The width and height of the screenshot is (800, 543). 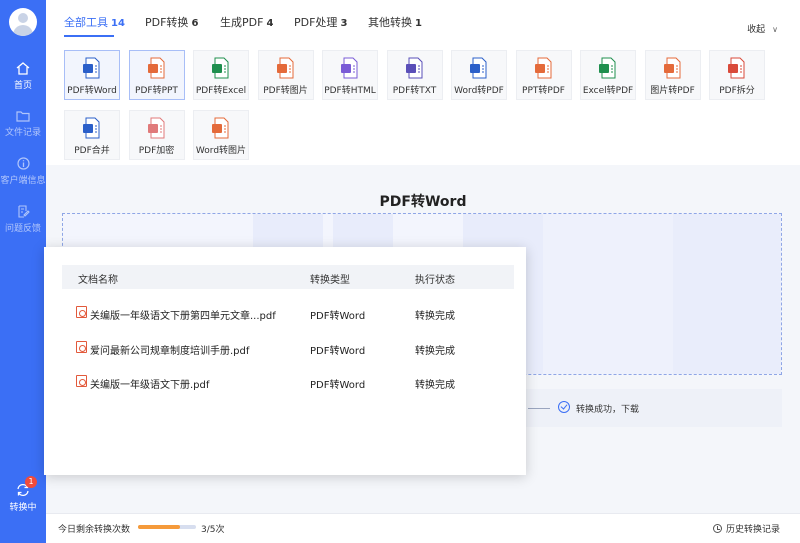 I want to click on word-to-image-icon, so click(x=221, y=128).